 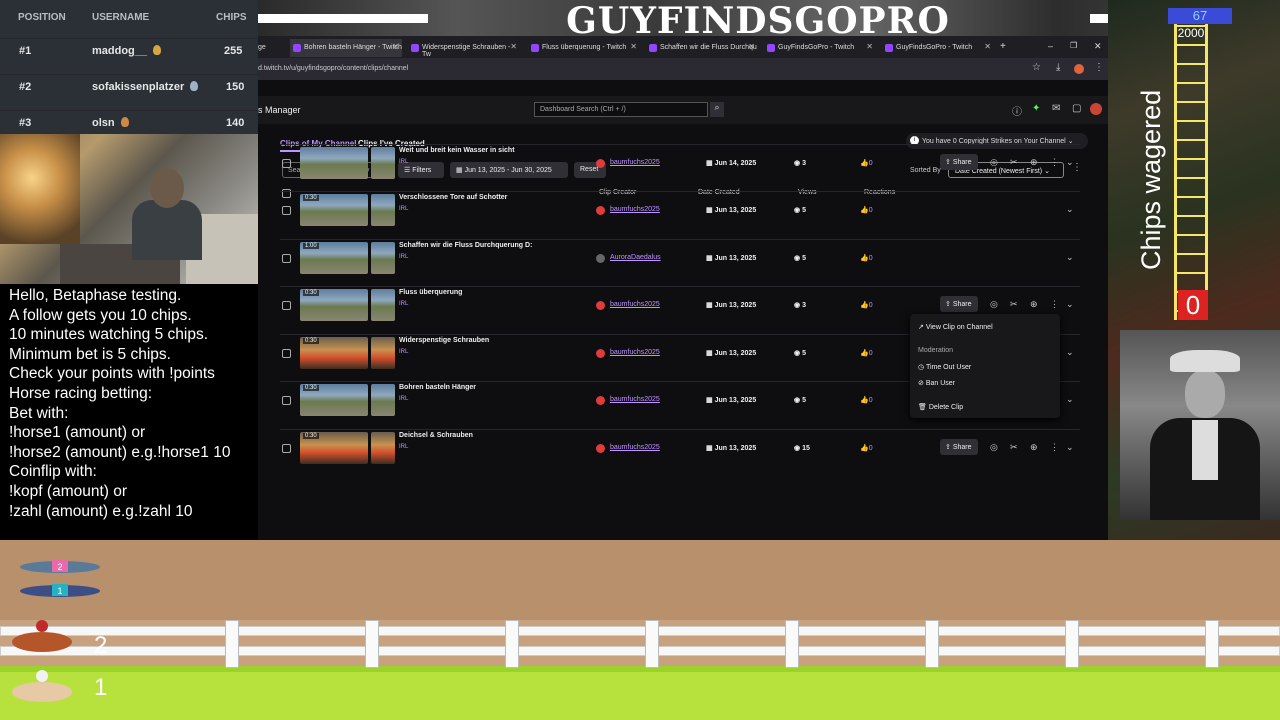 What do you see at coordinates (430, 292) in the screenshot?
I see `clip-title: Fluss überquerung` at bounding box center [430, 292].